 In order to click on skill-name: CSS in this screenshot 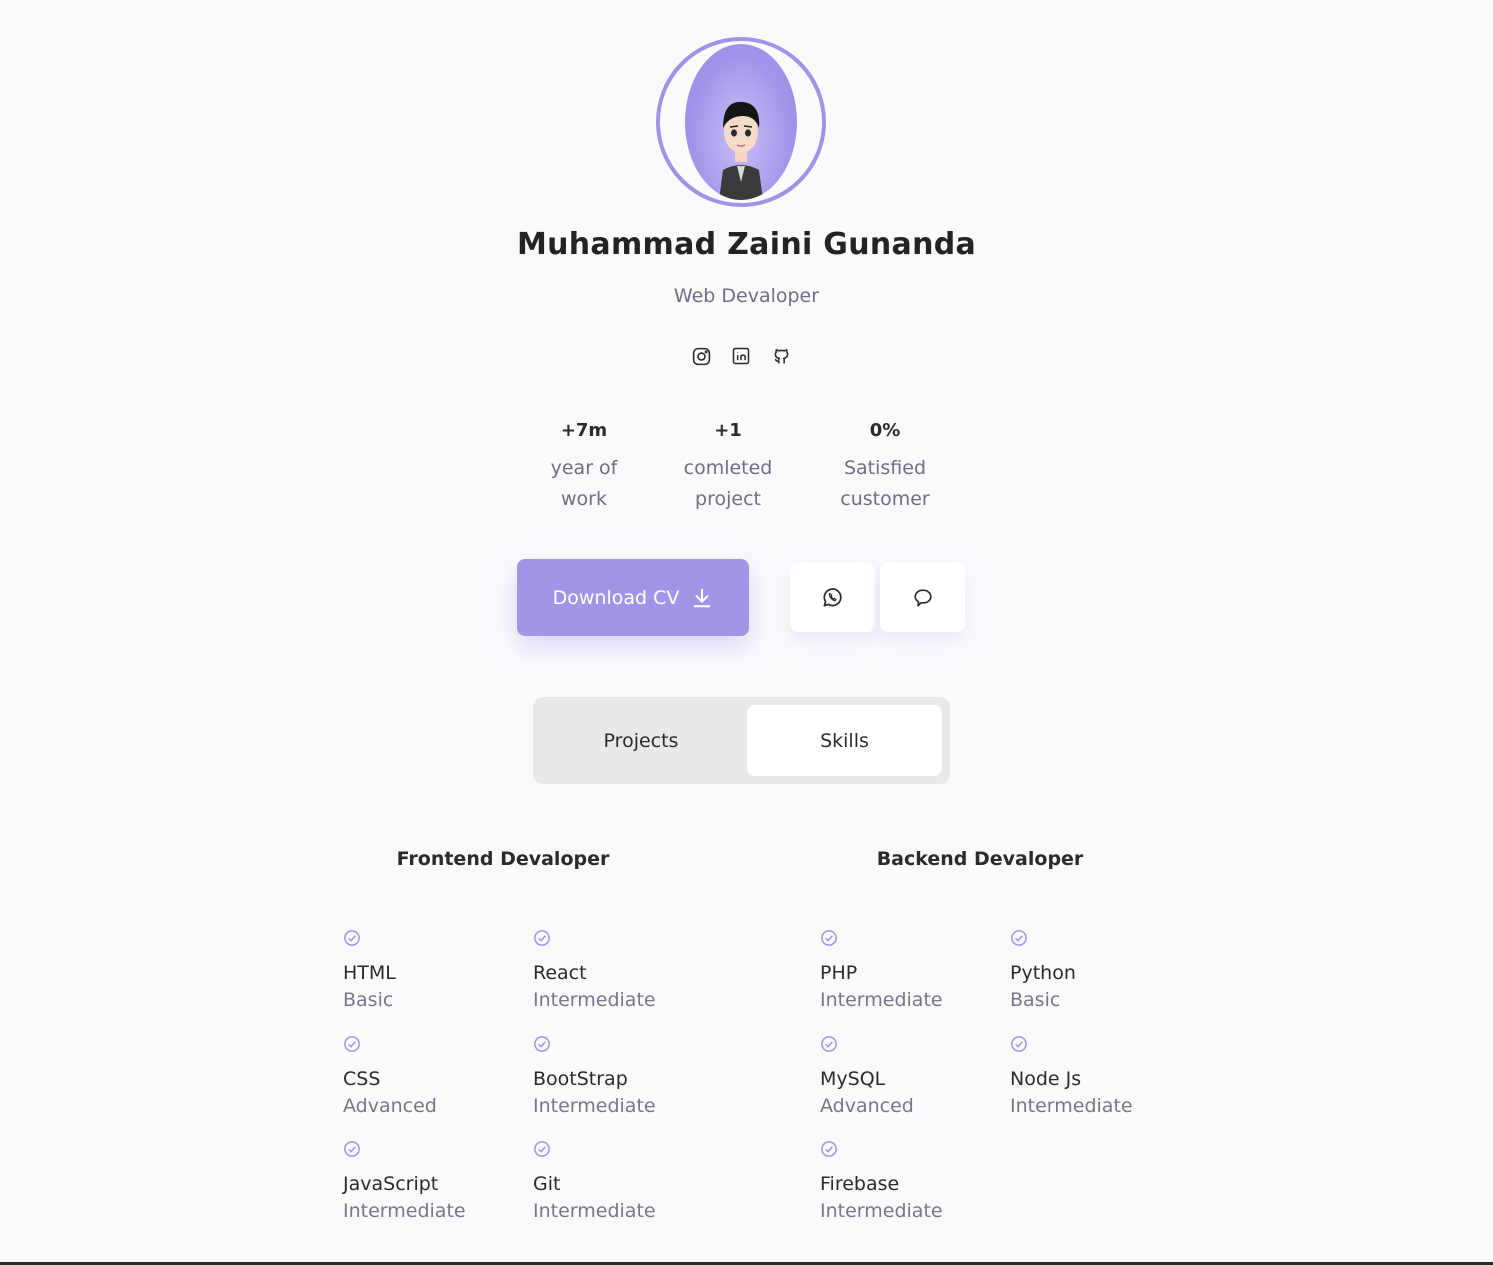, I will do `click(362, 1079)`.